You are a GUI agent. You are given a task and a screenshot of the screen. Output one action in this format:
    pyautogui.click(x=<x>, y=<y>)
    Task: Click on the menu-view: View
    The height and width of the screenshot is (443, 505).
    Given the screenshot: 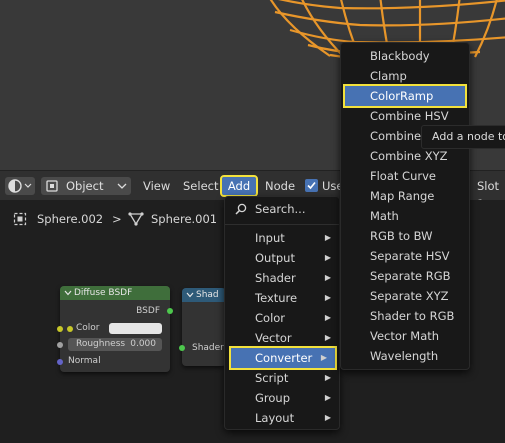 What is the action you would take?
    pyautogui.click(x=156, y=186)
    